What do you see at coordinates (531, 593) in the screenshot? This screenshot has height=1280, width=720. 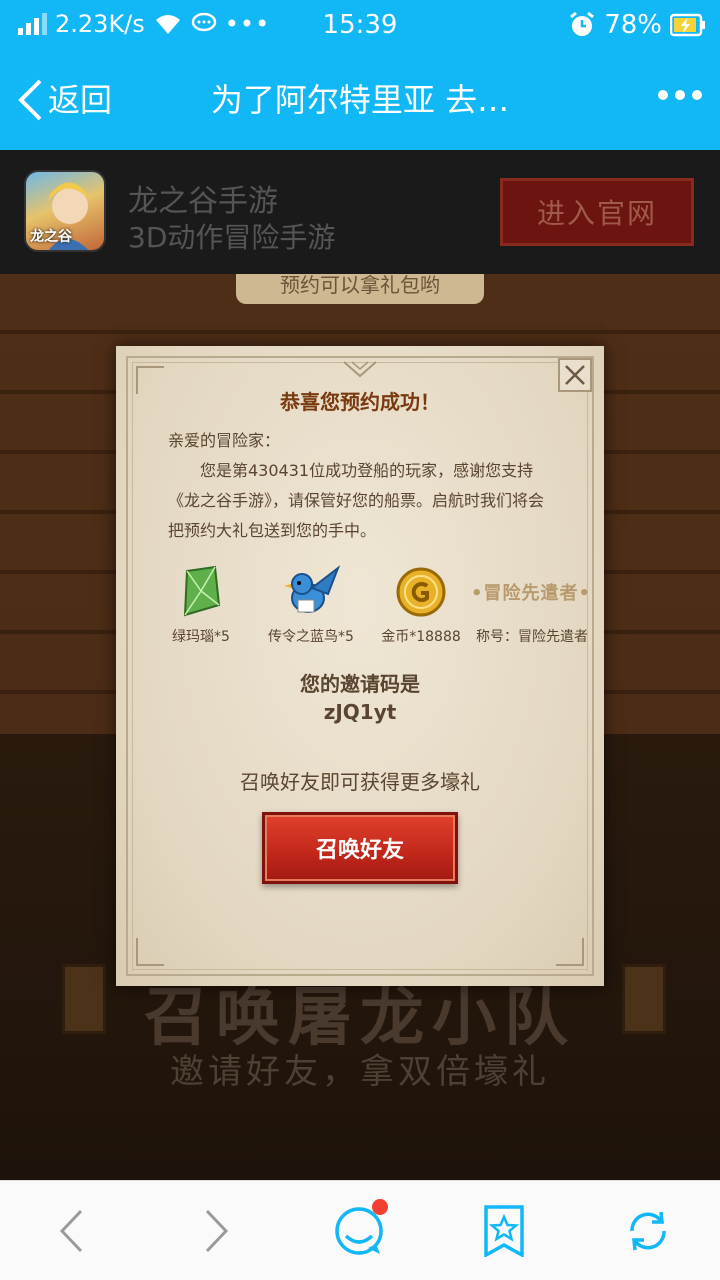 I see `title-badge: •冒险先遣者•` at bounding box center [531, 593].